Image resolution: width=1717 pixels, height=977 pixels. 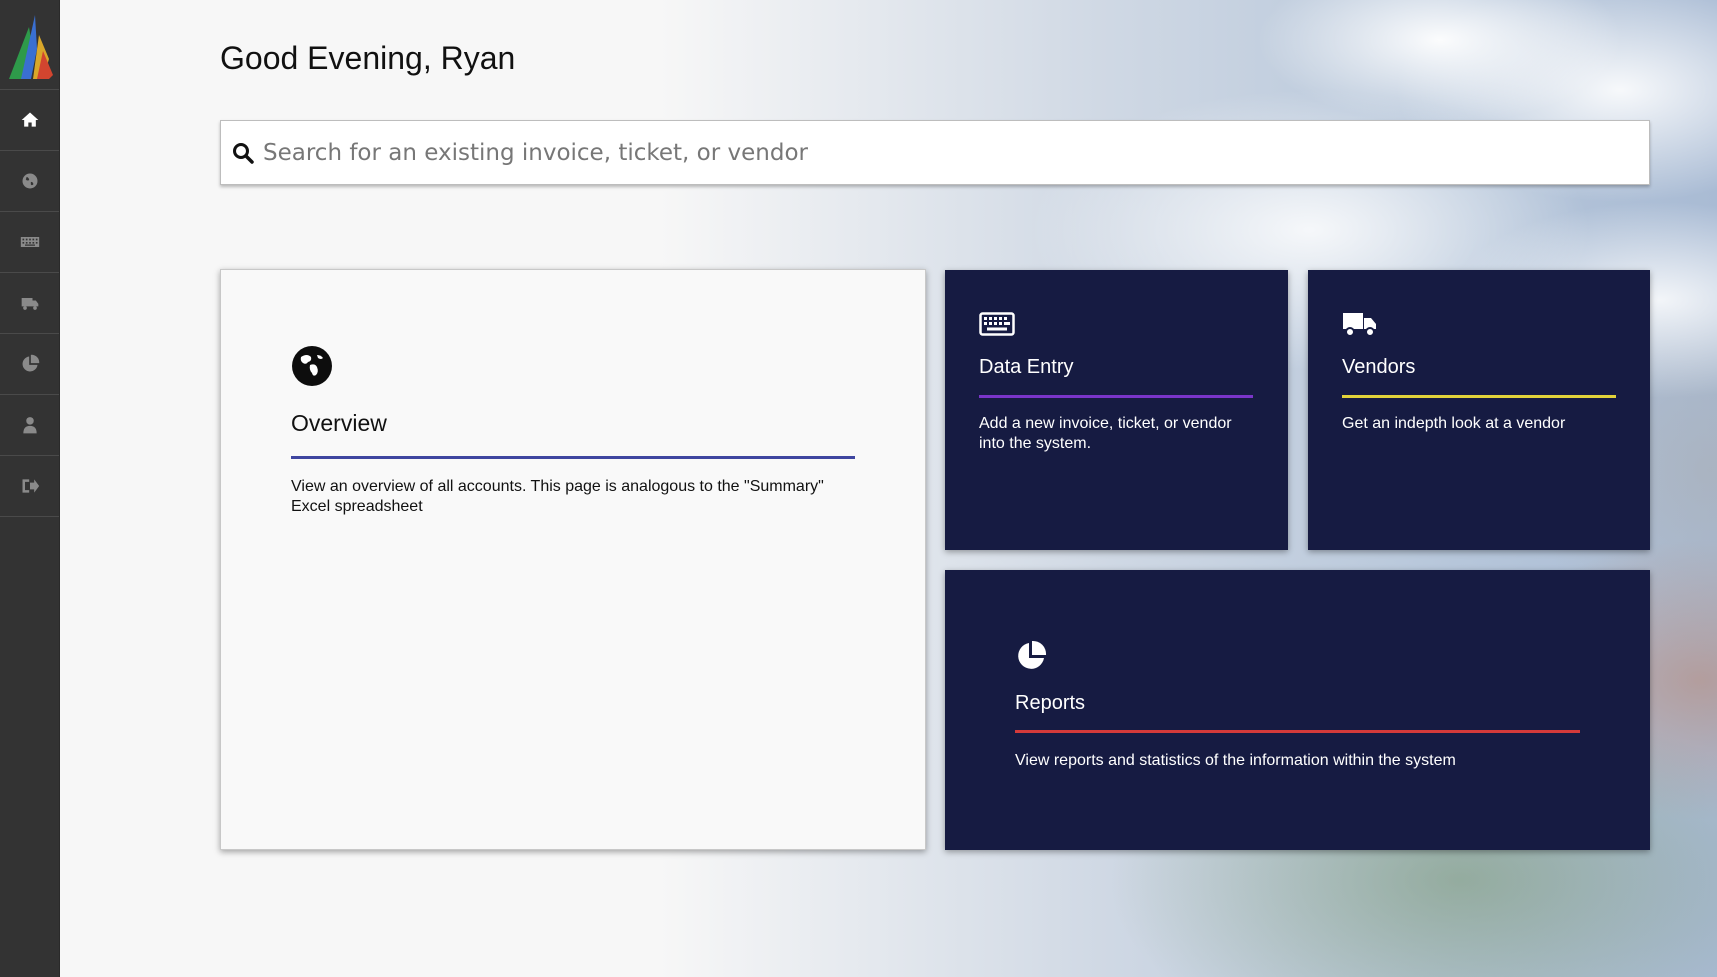 I want to click on vendors-card: Vendors Get an indepth look at a vendor, so click(x=1479, y=410).